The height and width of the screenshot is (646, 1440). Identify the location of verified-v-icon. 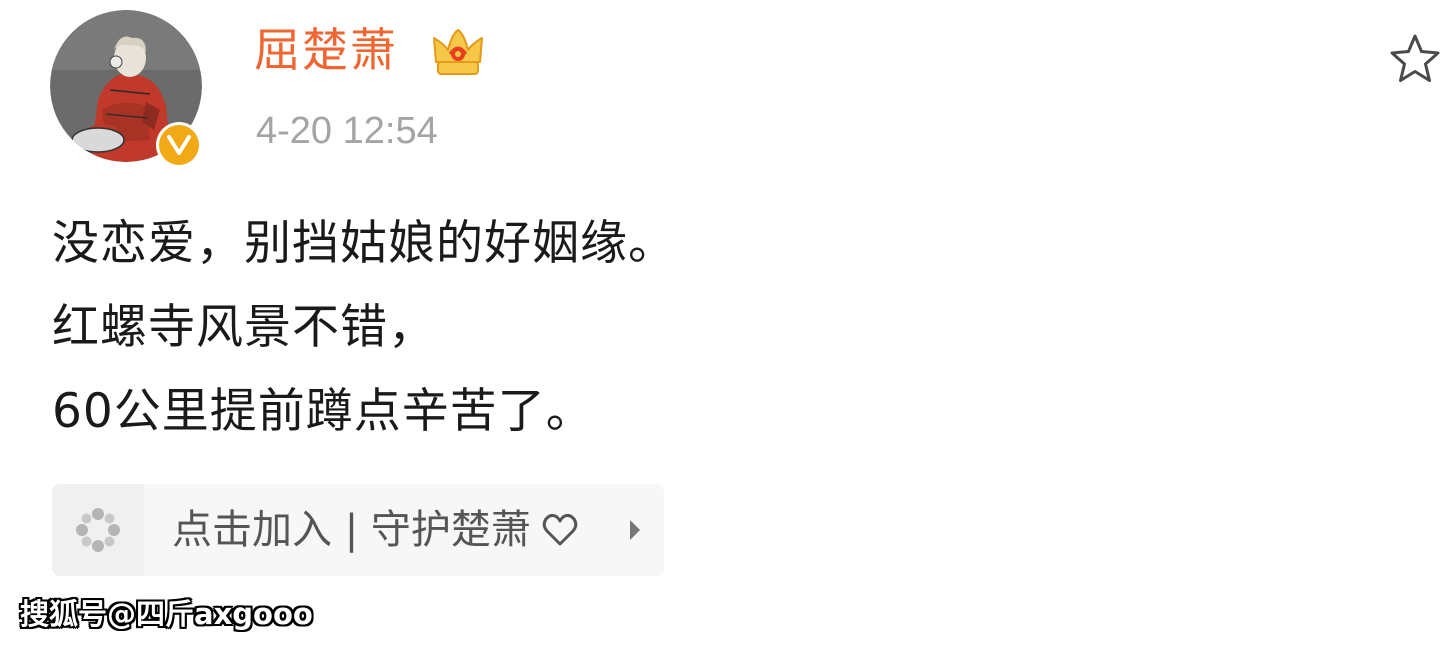
(179, 145).